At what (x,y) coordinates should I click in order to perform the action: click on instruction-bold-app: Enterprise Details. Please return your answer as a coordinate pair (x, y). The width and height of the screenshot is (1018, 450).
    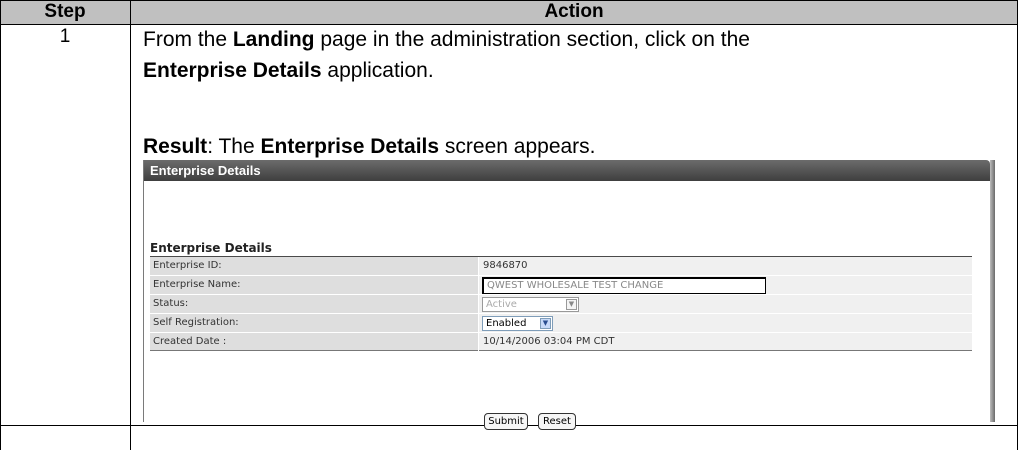
    Looking at the image, I should click on (232, 70).